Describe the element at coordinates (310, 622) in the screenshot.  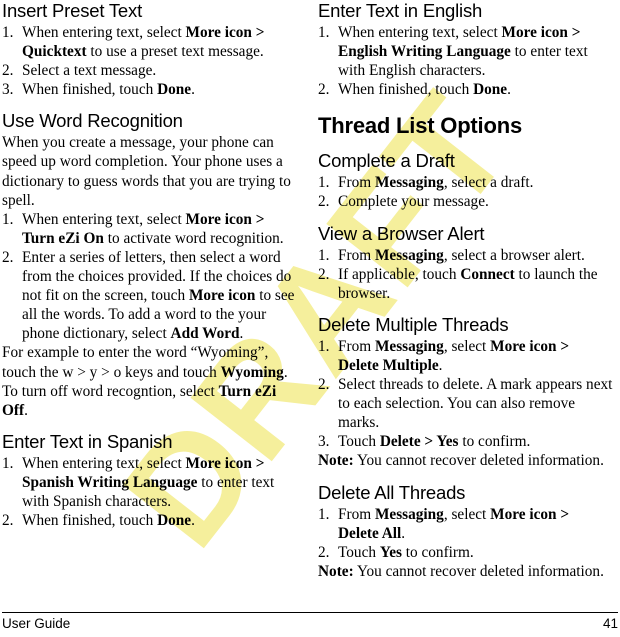
I see `page-footer: User Guide 41` at that location.